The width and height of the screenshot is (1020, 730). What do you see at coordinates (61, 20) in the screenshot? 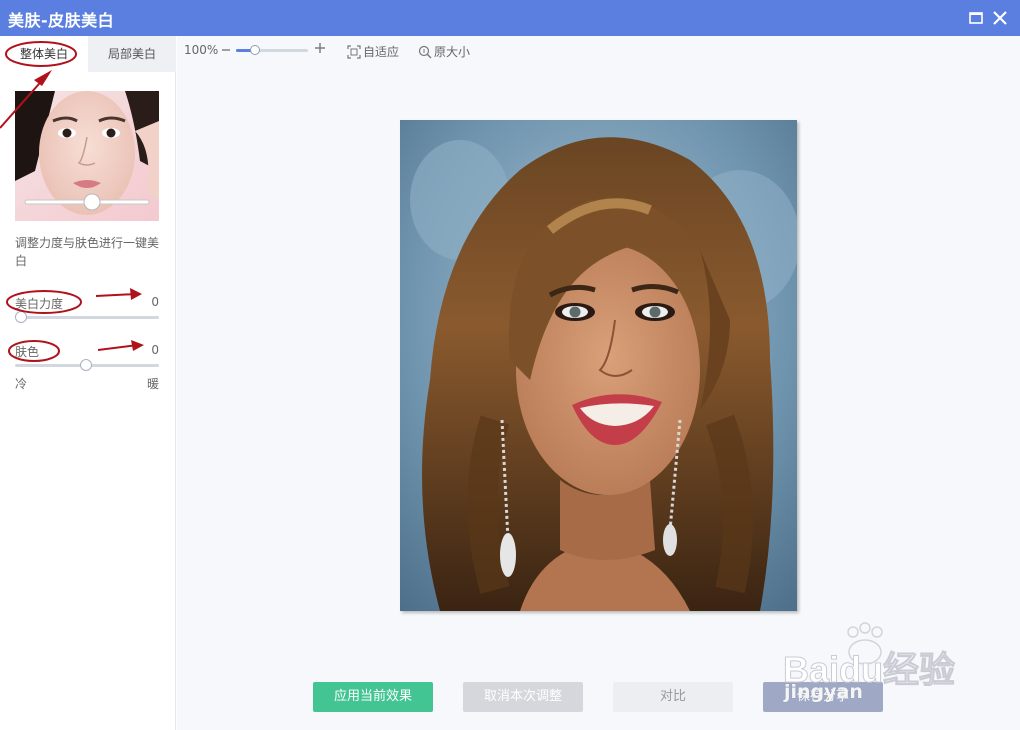
I see `window-title: 美肤-皮肤美白` at bounding box center [61, 20].